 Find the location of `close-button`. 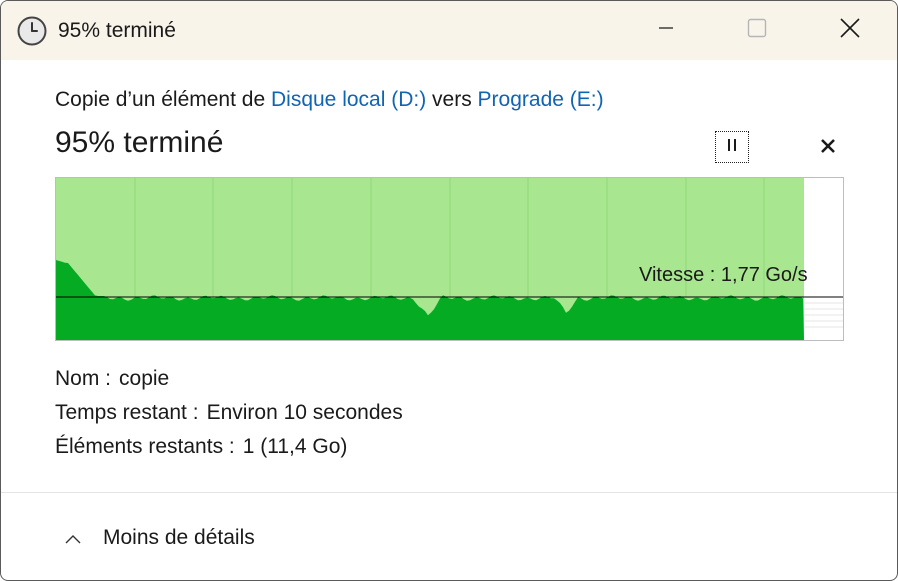

close-button is located at coordinates (849, 30).